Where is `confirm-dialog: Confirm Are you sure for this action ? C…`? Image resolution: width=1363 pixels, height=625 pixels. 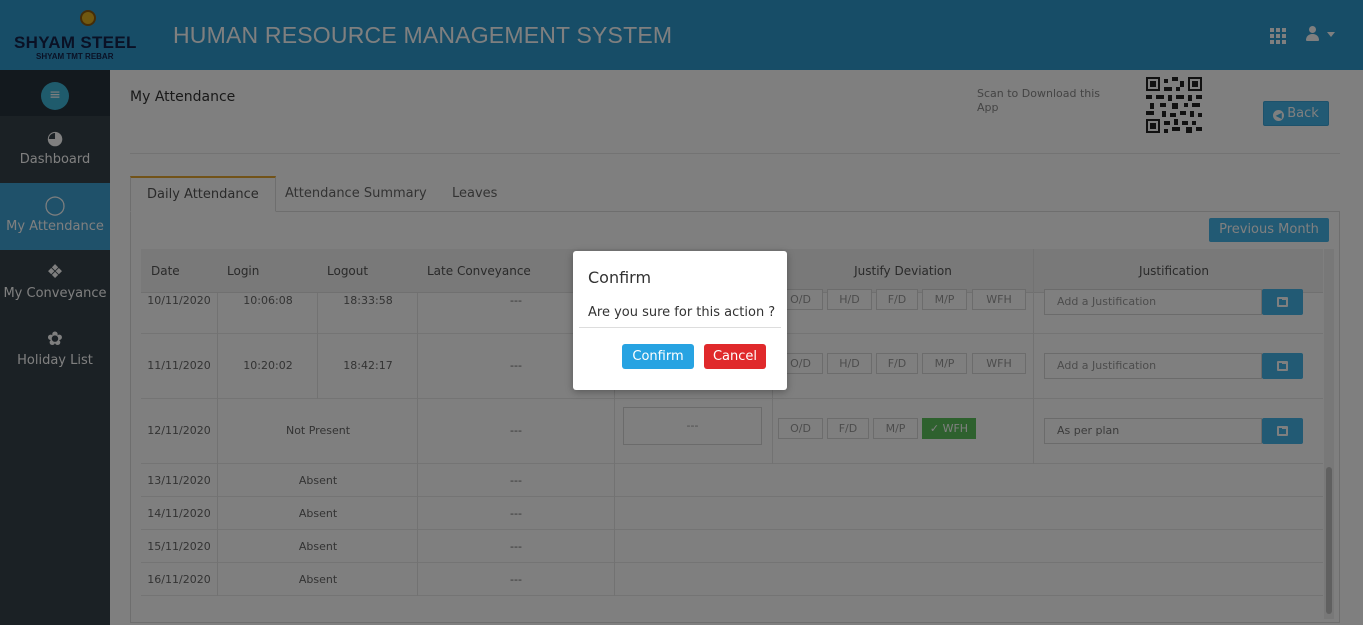 confirm-dialog: Confirm Are you sure for this action ? C… is located at coordinates (680, 320).